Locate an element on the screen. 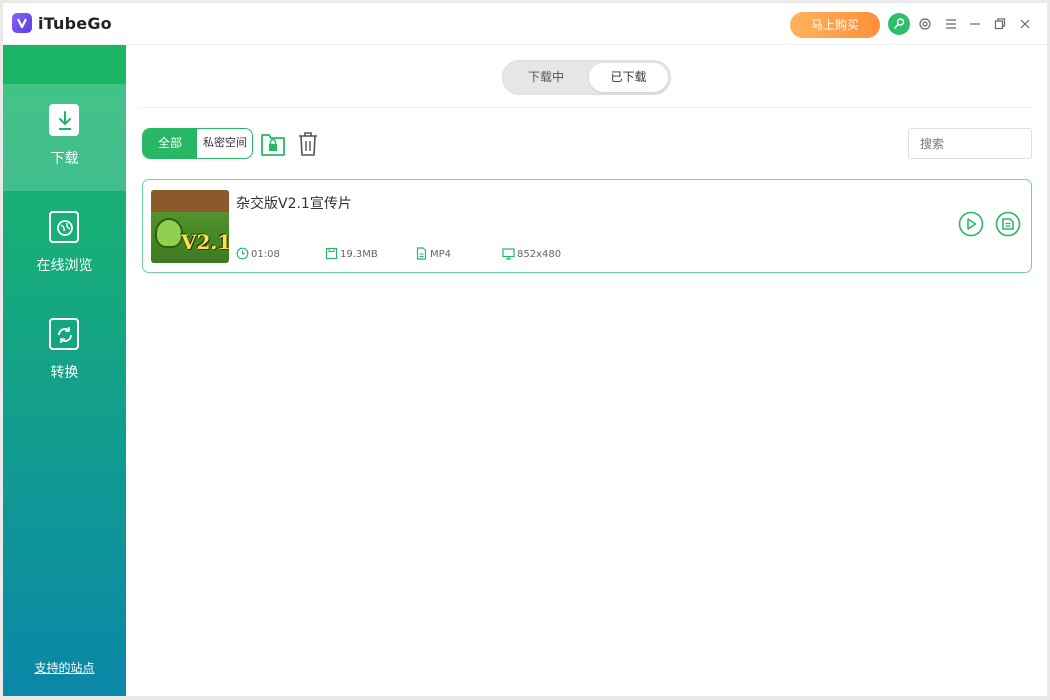 The width and height of the screenshot is (1050, 700). tab-downloaded: 已下载 is located at coordinates (628, 77).